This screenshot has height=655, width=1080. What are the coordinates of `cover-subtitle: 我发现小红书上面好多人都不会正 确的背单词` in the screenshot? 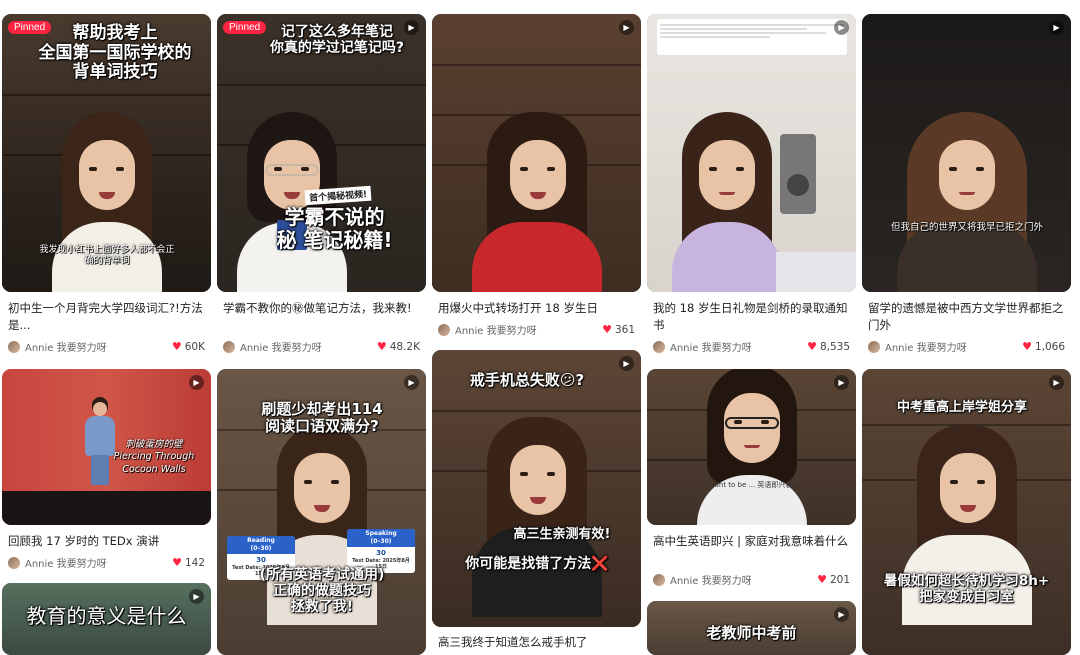 It's located at (107, 255).